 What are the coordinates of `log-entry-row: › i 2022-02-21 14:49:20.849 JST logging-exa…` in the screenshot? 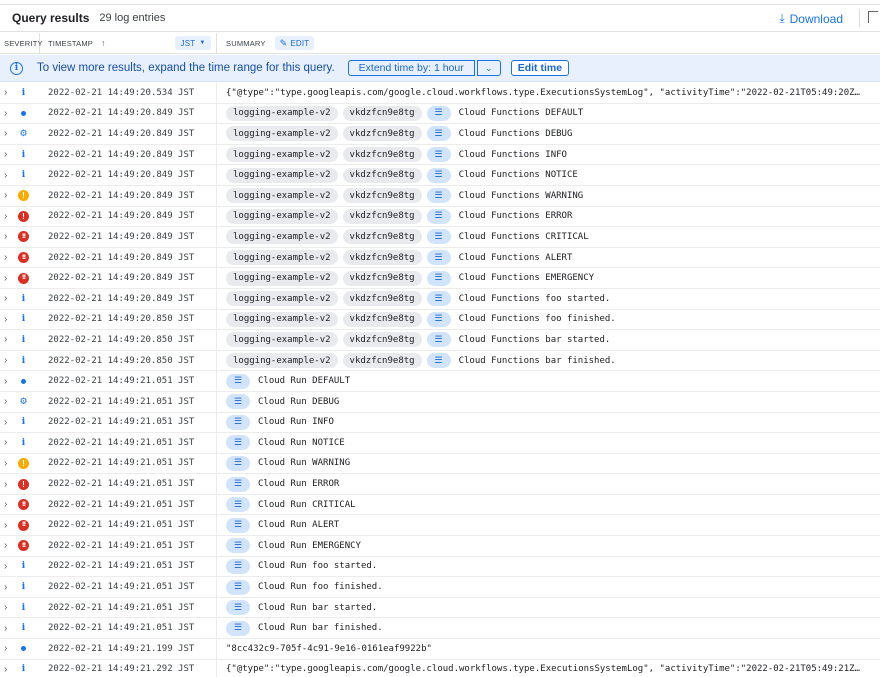 It's located at (440, 299).